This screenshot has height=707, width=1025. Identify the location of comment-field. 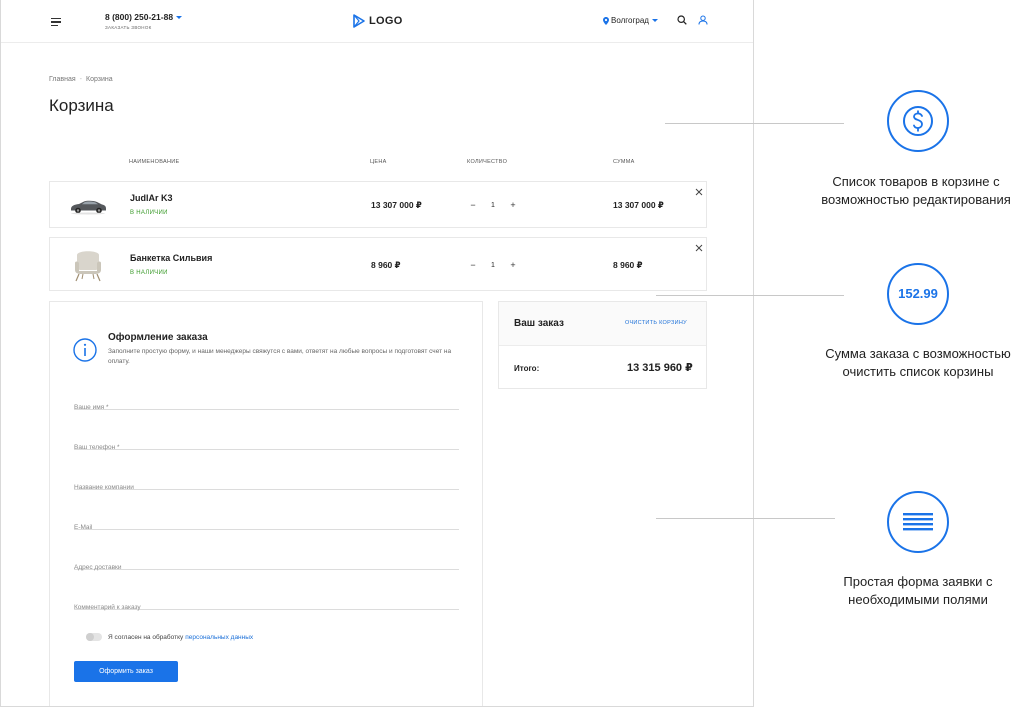
(266, 605).